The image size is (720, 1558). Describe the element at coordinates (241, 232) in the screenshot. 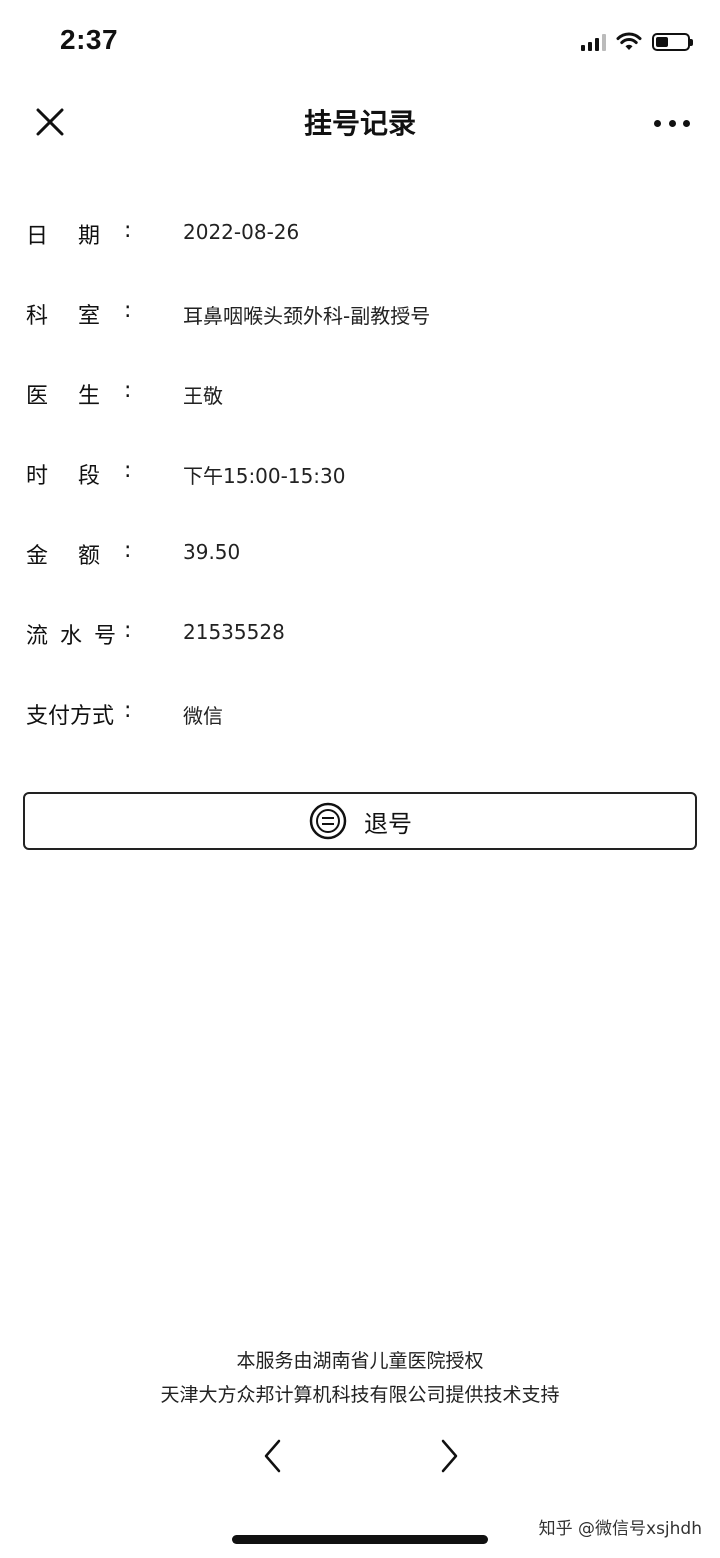

I see `detail-value-date: 2022-08-26` at that location.